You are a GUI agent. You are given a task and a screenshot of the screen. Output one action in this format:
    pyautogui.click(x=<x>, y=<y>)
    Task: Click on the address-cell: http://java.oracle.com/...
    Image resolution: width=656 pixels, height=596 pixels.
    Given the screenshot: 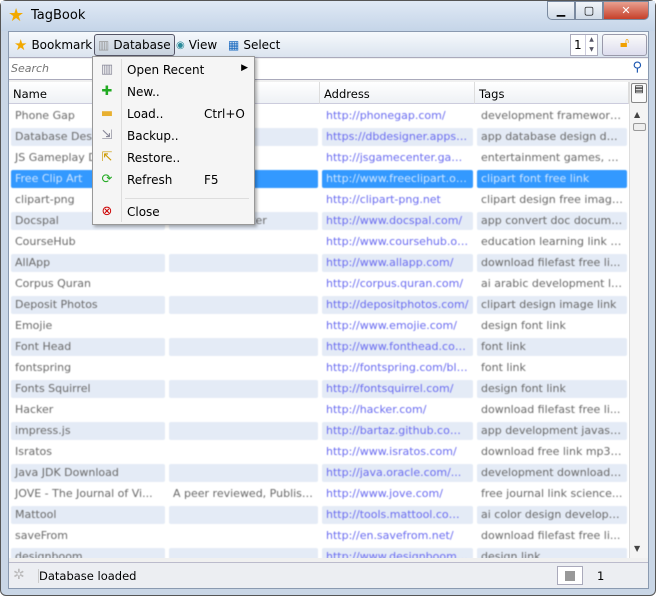 What is the action you would take?
    pyautogui.click(x=397, y=473)
    